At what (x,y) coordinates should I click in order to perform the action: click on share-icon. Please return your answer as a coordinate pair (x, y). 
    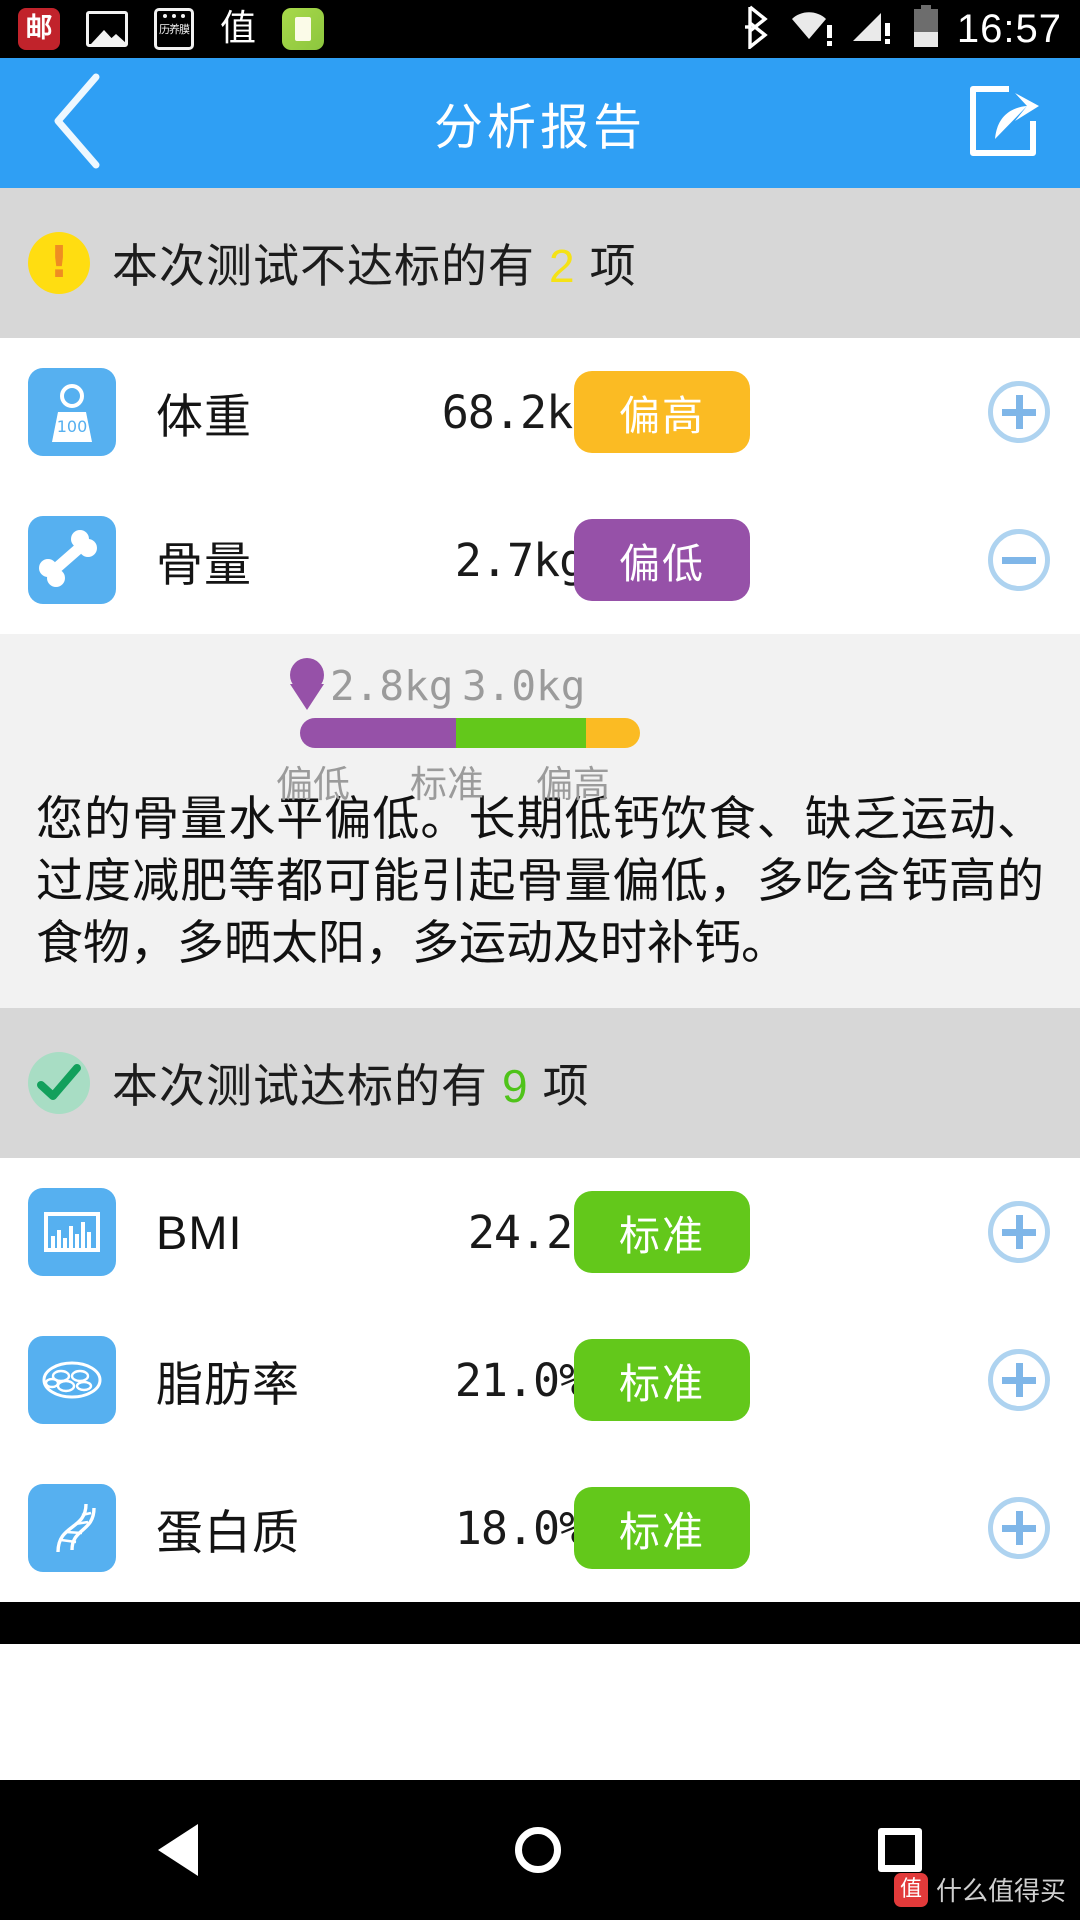
    Looking at the image, I should click on (1001, 123).